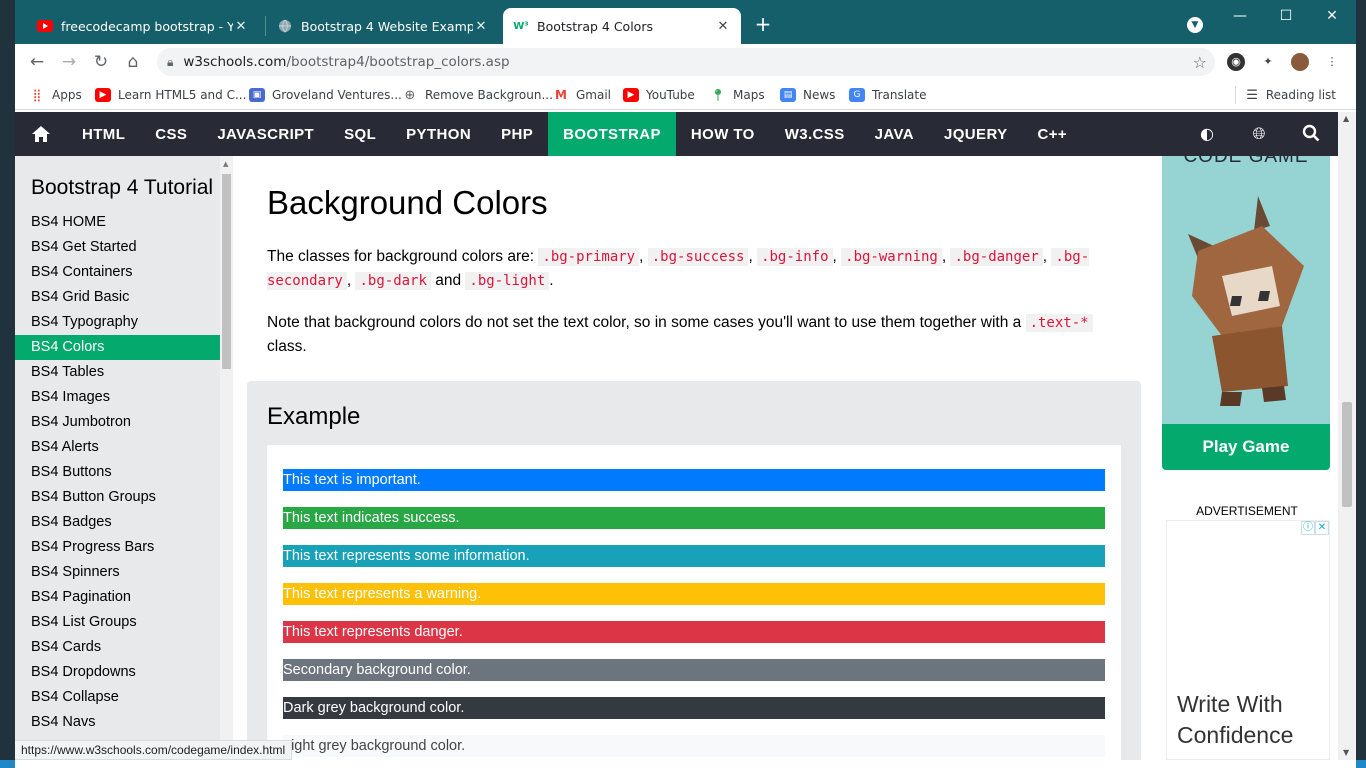 The height and width of the screenshot is (768, 1366). I want to click on nav-html: HTML, so click(103, 134).